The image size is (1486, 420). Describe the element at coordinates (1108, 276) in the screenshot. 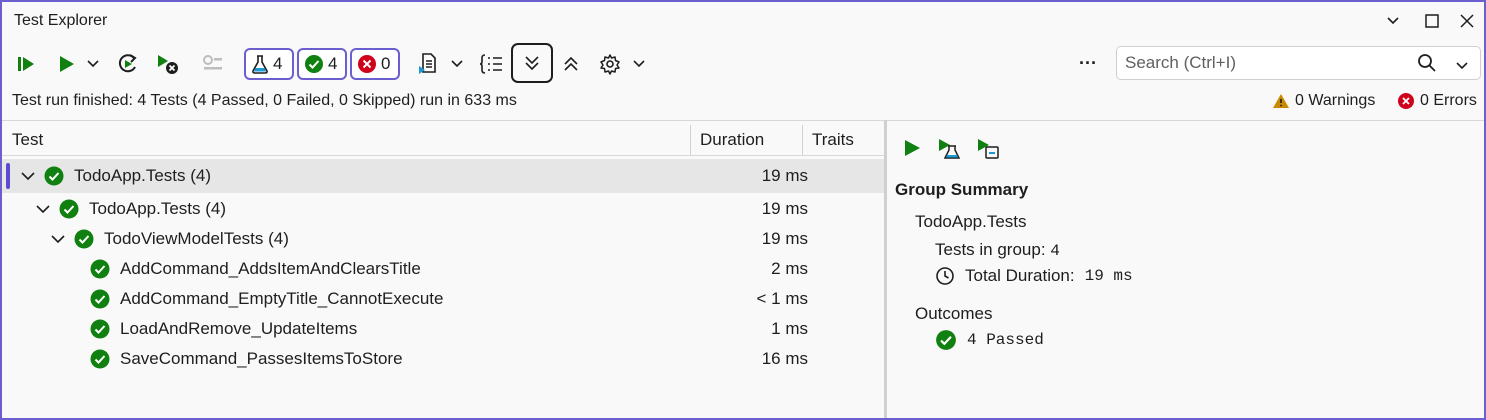

I see `total-duration-value: 19 ms` at that location.